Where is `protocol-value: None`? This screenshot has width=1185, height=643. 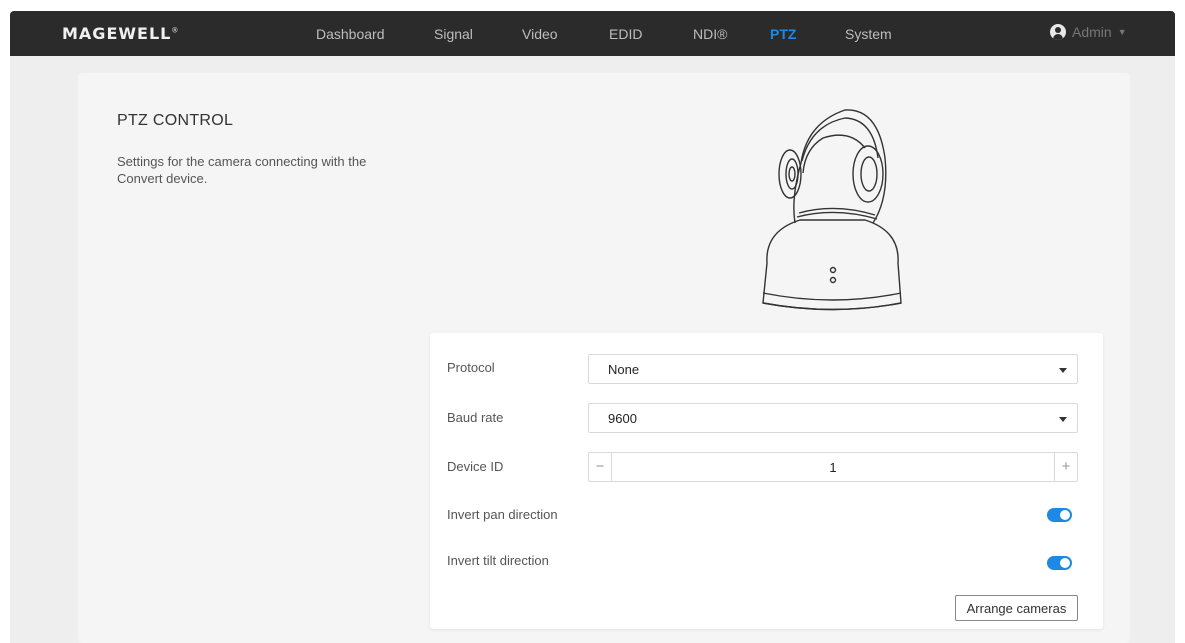 protocol-value: None is located at coordinates (624, 369).